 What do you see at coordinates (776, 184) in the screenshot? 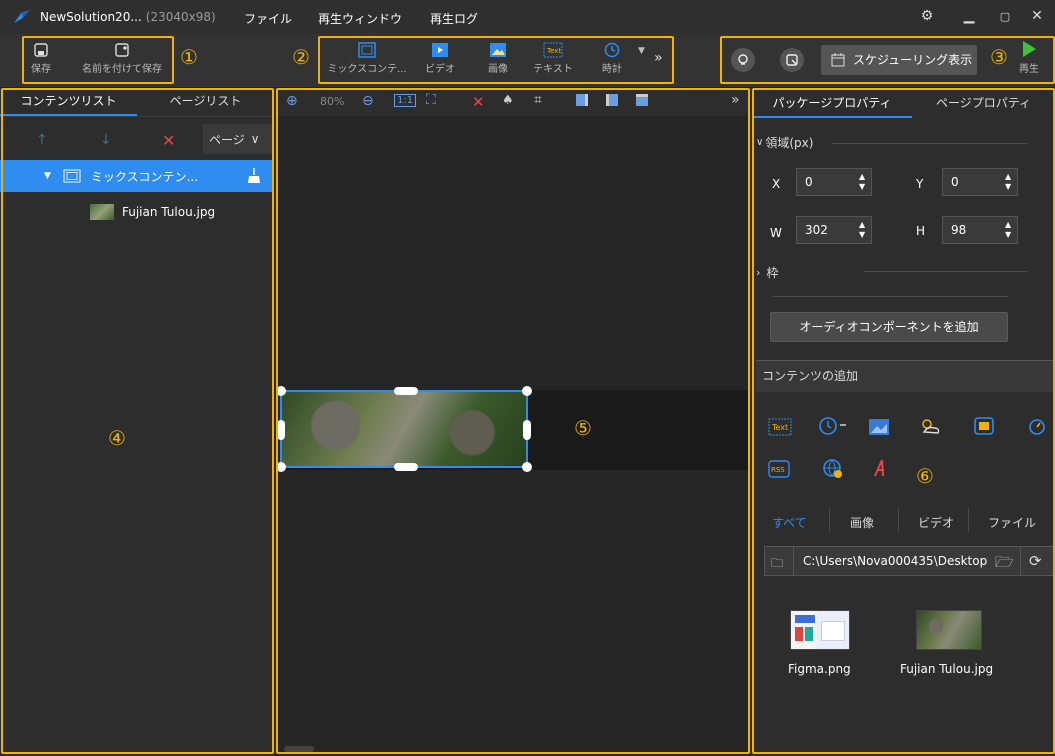
I see `x-label: X` at bounding box center [776, 184].